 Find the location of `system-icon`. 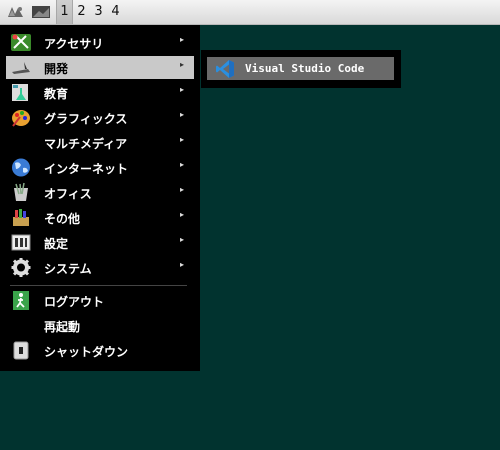

system-icon is located at coordinates (21, 267).